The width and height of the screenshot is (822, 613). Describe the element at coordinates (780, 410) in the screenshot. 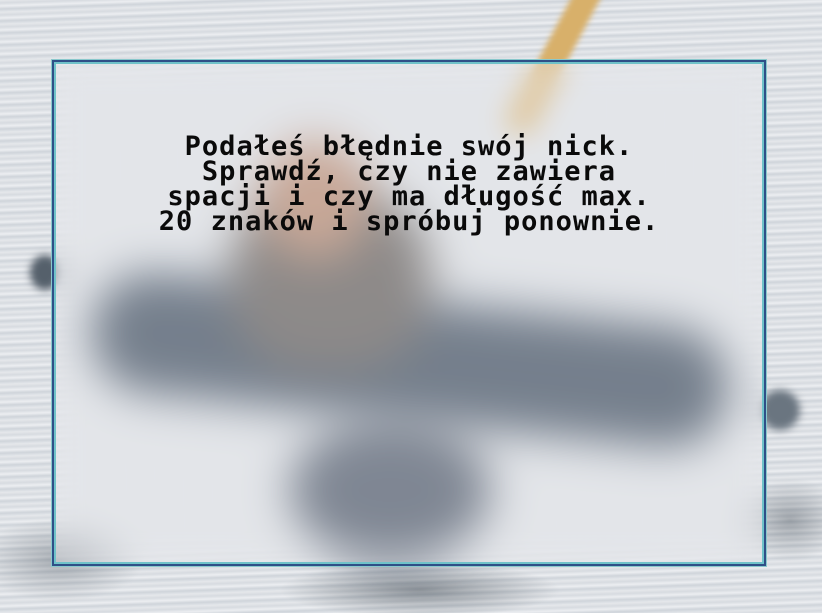

I see `background-water-ripple` at that location.